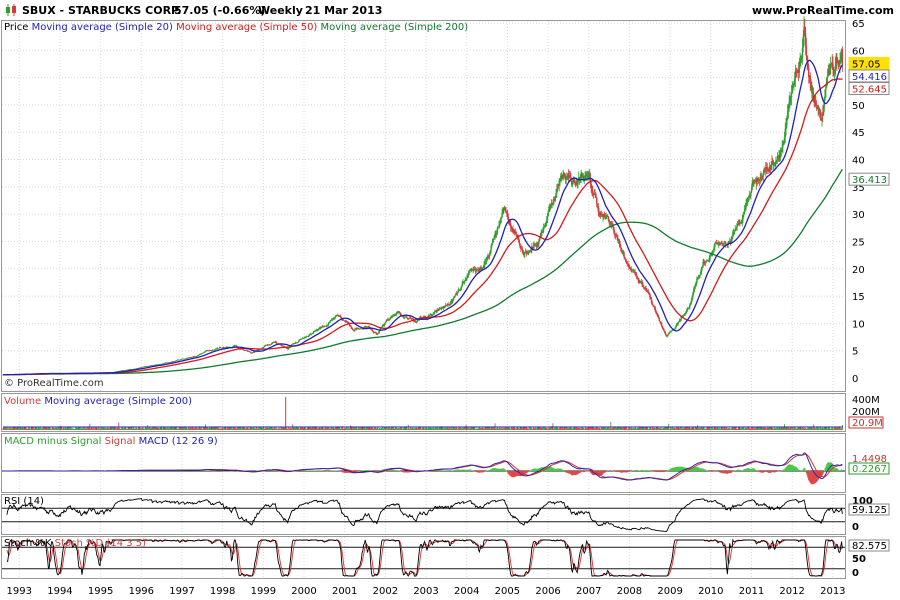  I want to click on year-tick-label: 2000, so click(303, 591).